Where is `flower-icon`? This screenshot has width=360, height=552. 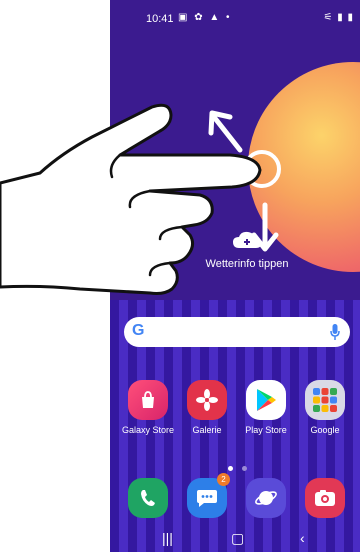 flower-icon is located at coordinates (207, 400).